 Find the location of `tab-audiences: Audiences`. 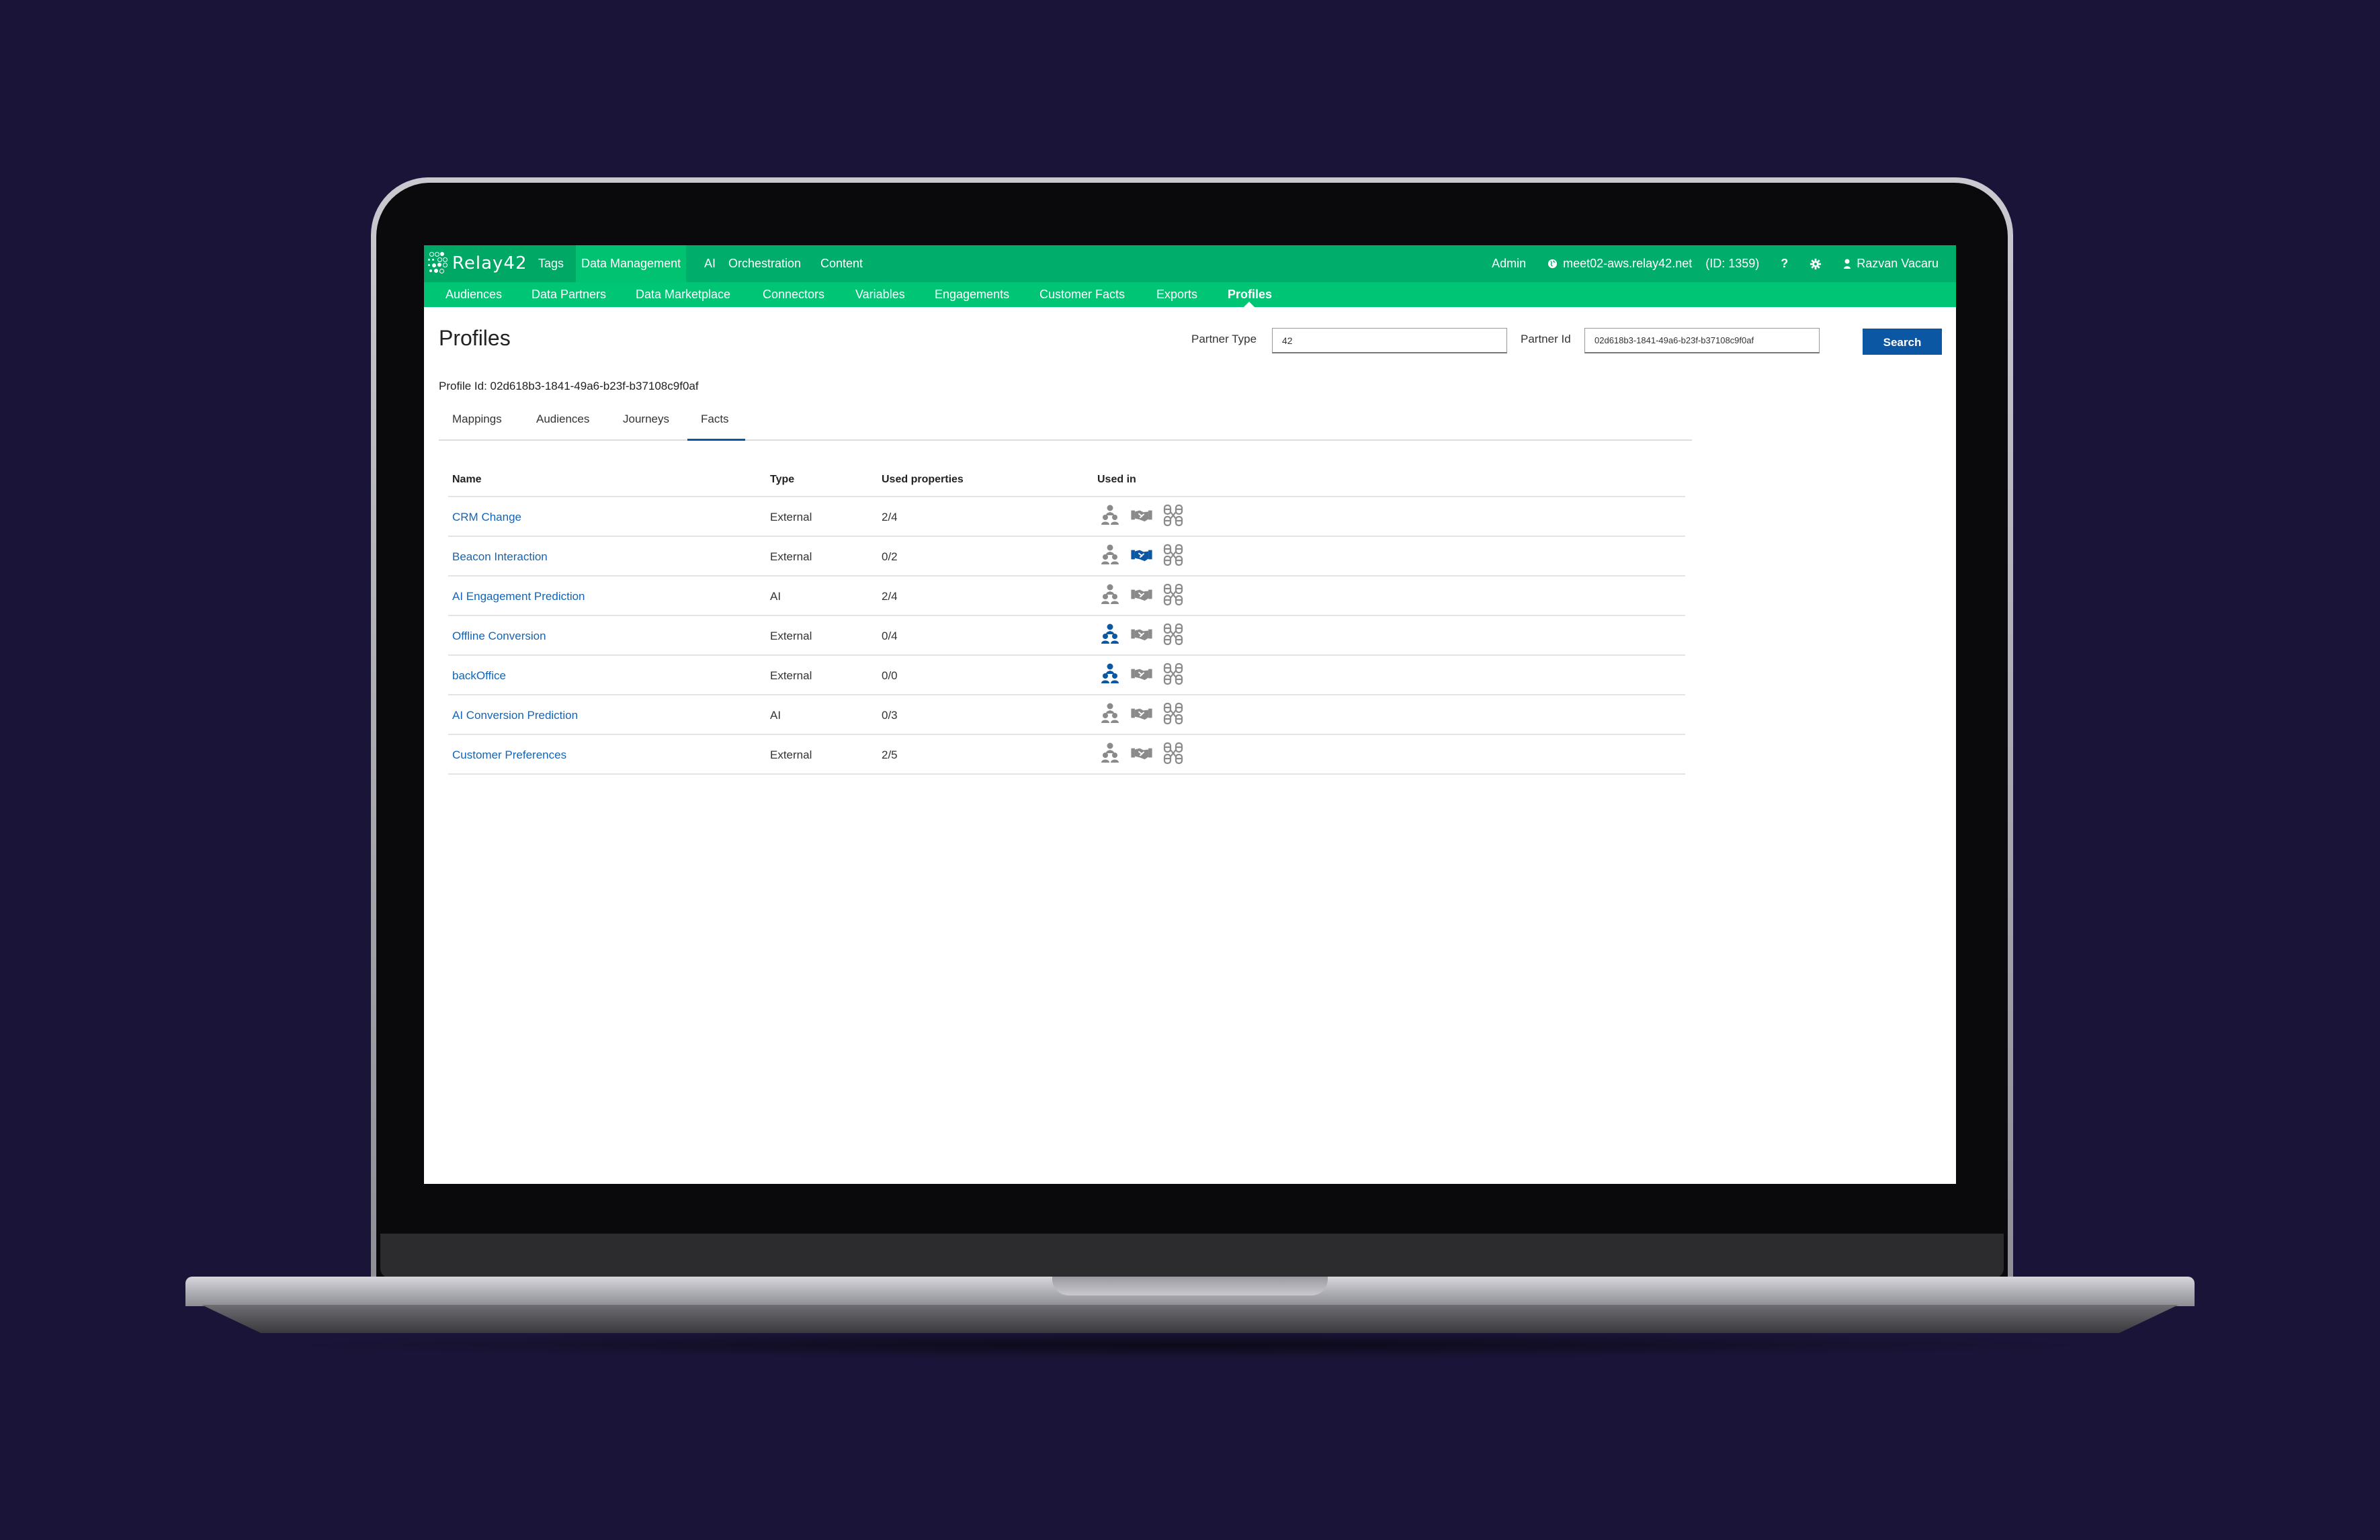

tab-audiences: Audiences is located at coordinates (562, 419).